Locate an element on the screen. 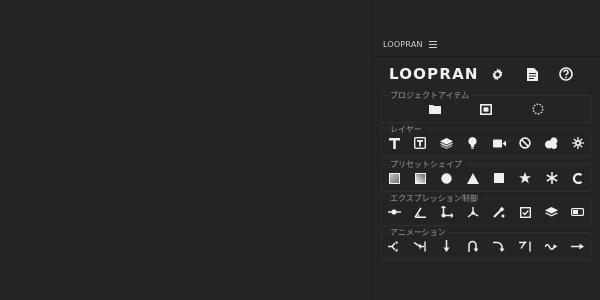 This screenshot has height=300, width=600. section-title: エクスプレッション制御 is located at coordinates (435, 198).